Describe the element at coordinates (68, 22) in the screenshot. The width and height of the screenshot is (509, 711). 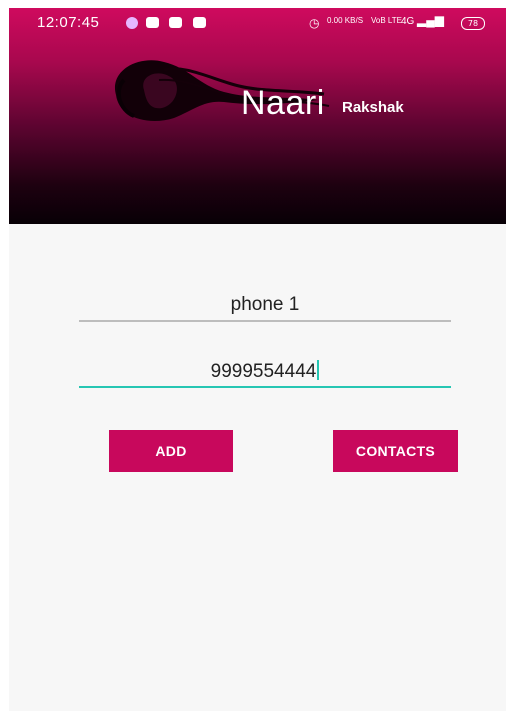
I see `status-time: 12:07:45` at that location.